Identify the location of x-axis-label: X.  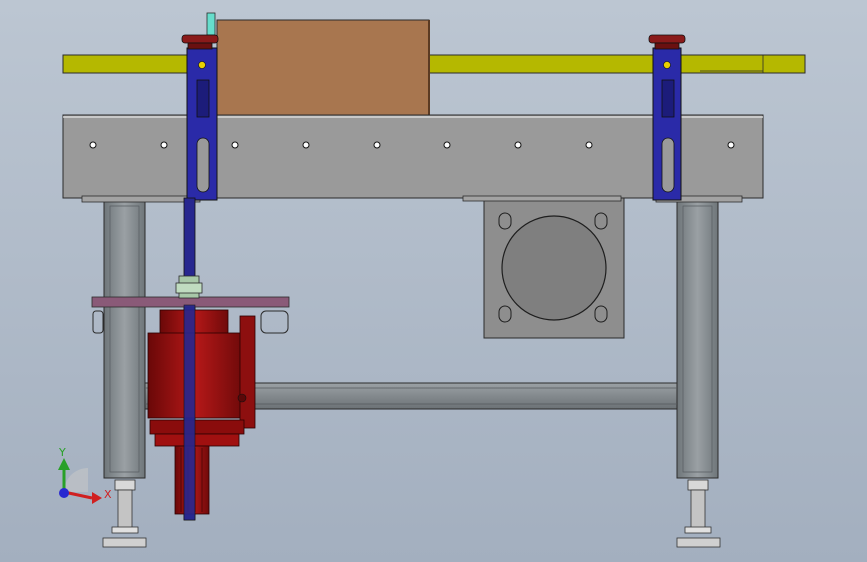
(108, 494).